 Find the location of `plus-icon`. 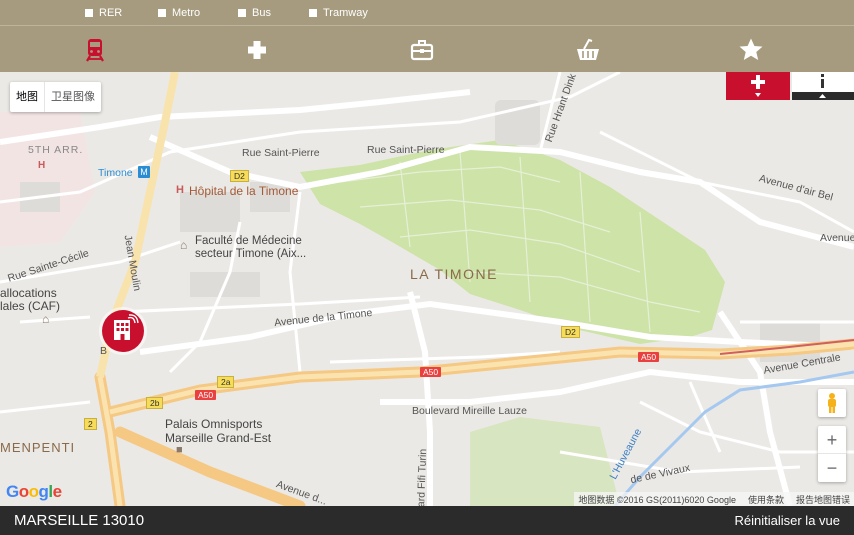

plus-icon is located at coordinates (758, 86).